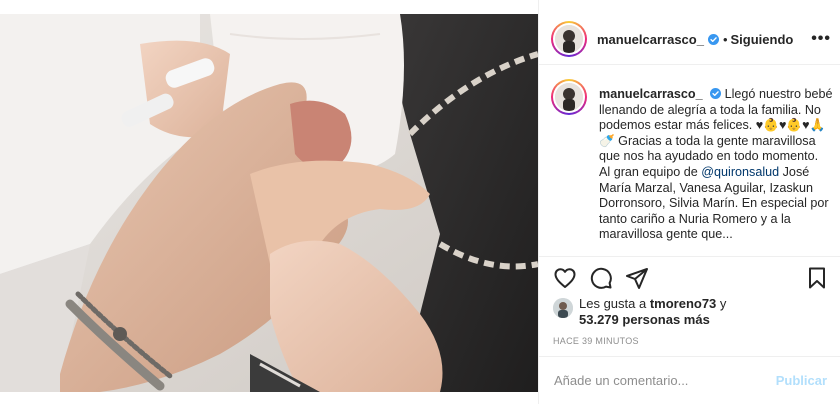  What do you see at coordinates (569, 97) in the screenshot?
I see `caption-avatar` at bounding box center [569, 97].